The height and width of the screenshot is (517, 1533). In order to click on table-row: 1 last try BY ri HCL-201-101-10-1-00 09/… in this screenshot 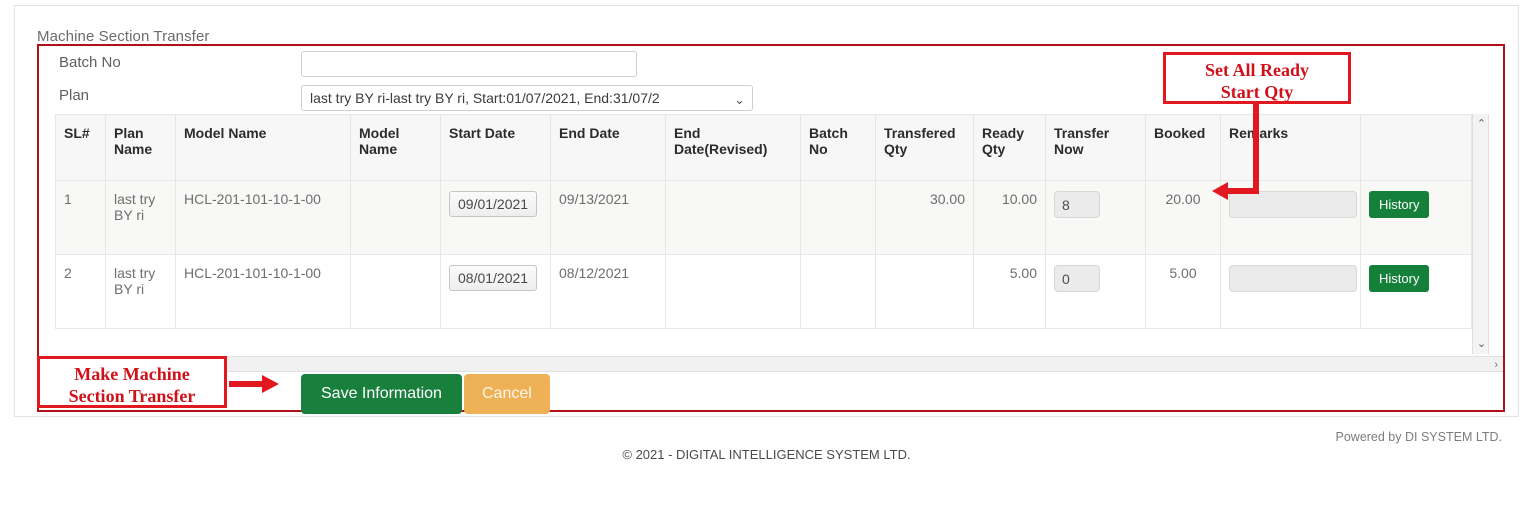, I will do `click(763, 217)`.